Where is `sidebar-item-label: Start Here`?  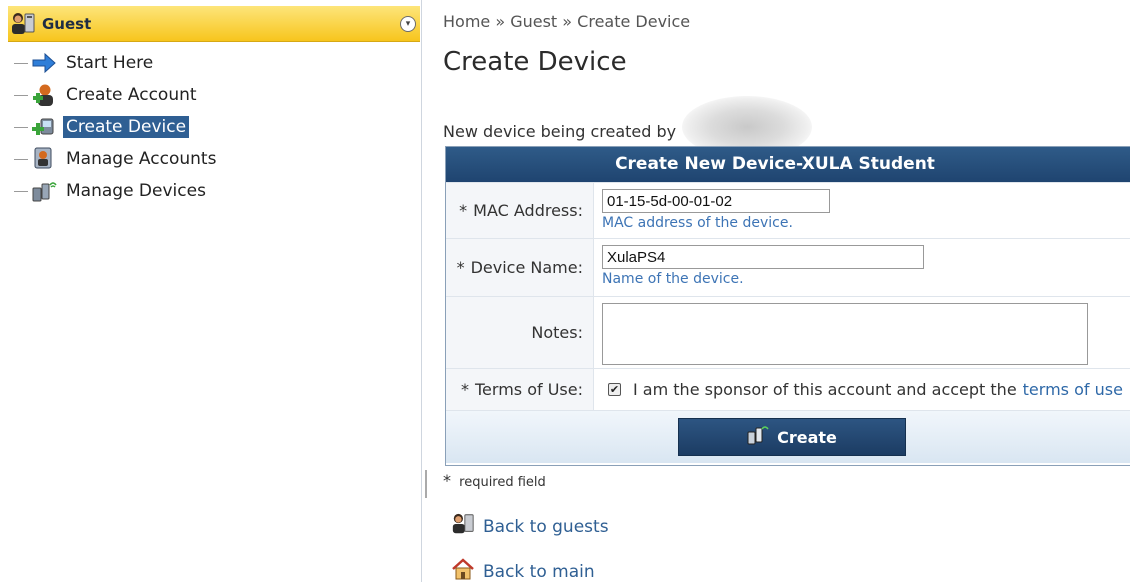
sidebar-item-label: Start Here is located at coordinates (110, 63).